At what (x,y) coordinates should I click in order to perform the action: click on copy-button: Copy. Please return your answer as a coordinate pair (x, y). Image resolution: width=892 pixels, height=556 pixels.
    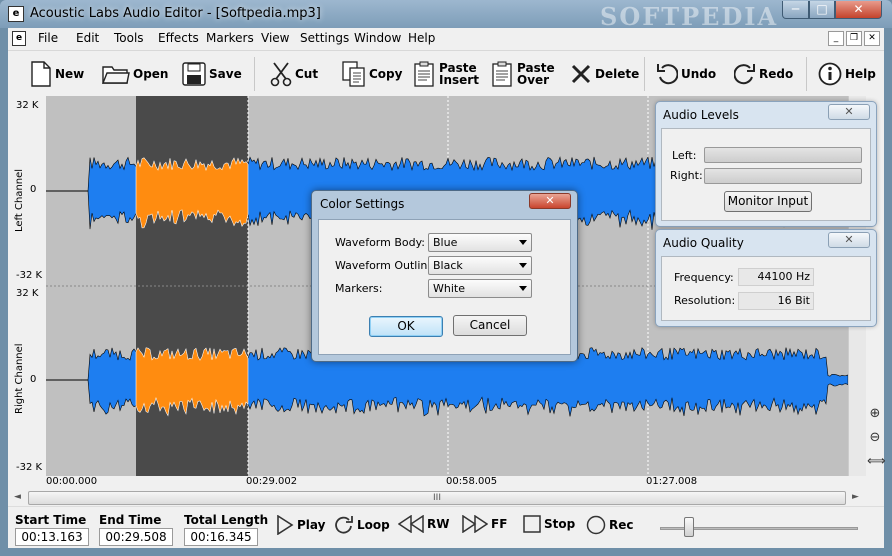
    Looking at the image, I should click on (372, 74).